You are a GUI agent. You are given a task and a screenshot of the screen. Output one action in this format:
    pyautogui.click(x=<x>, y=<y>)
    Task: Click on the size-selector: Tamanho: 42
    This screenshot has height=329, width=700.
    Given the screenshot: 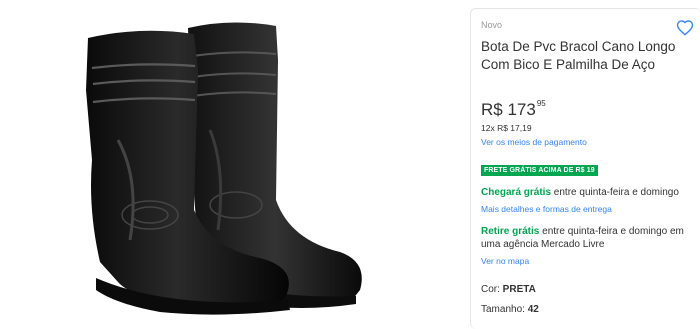 What is the action you would take?
    pyautogui.click(x=510, y=309)
    